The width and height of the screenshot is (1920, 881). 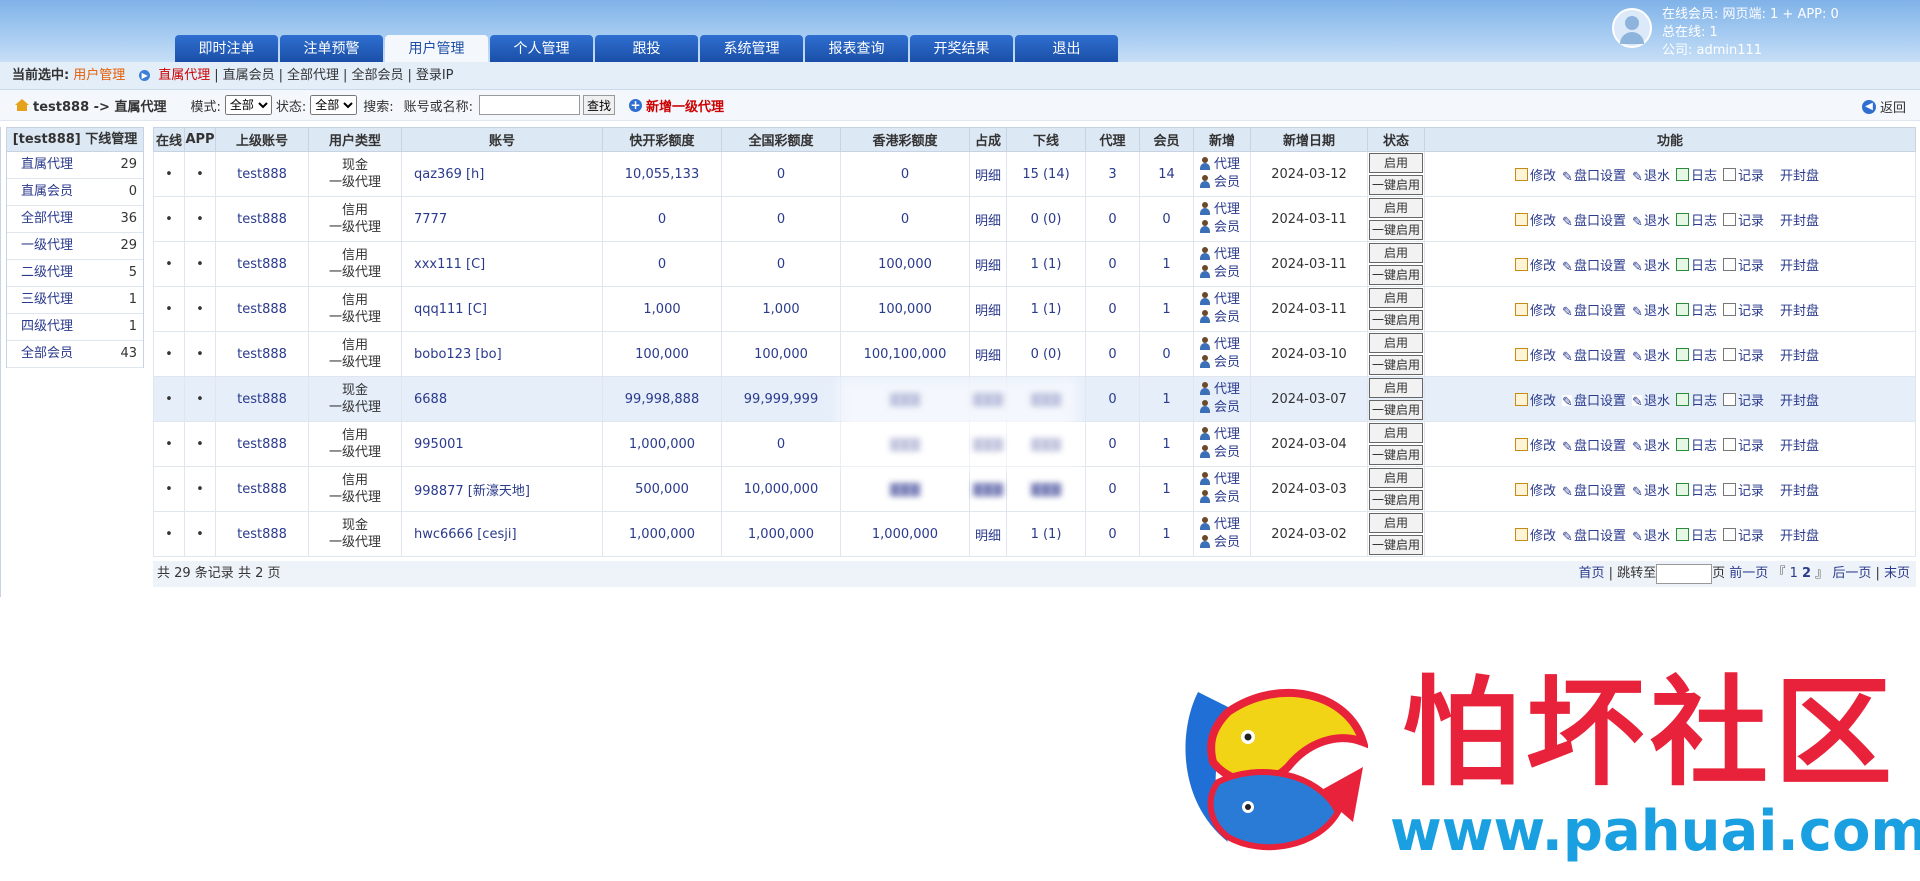 What do you see at coordinates (1794, 573) in the screenshot?
I see `page-1-link: 1` at bounding box center [1794, 573].